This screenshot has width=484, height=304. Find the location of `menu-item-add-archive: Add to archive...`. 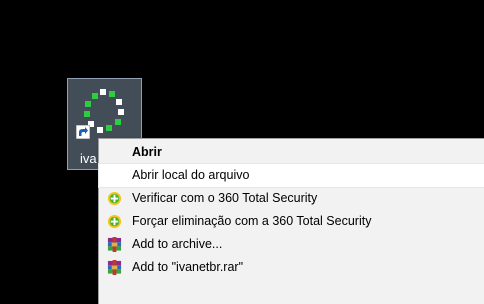

menu-item-add-archive: Add to archive... is located at coordinates (291, 244).